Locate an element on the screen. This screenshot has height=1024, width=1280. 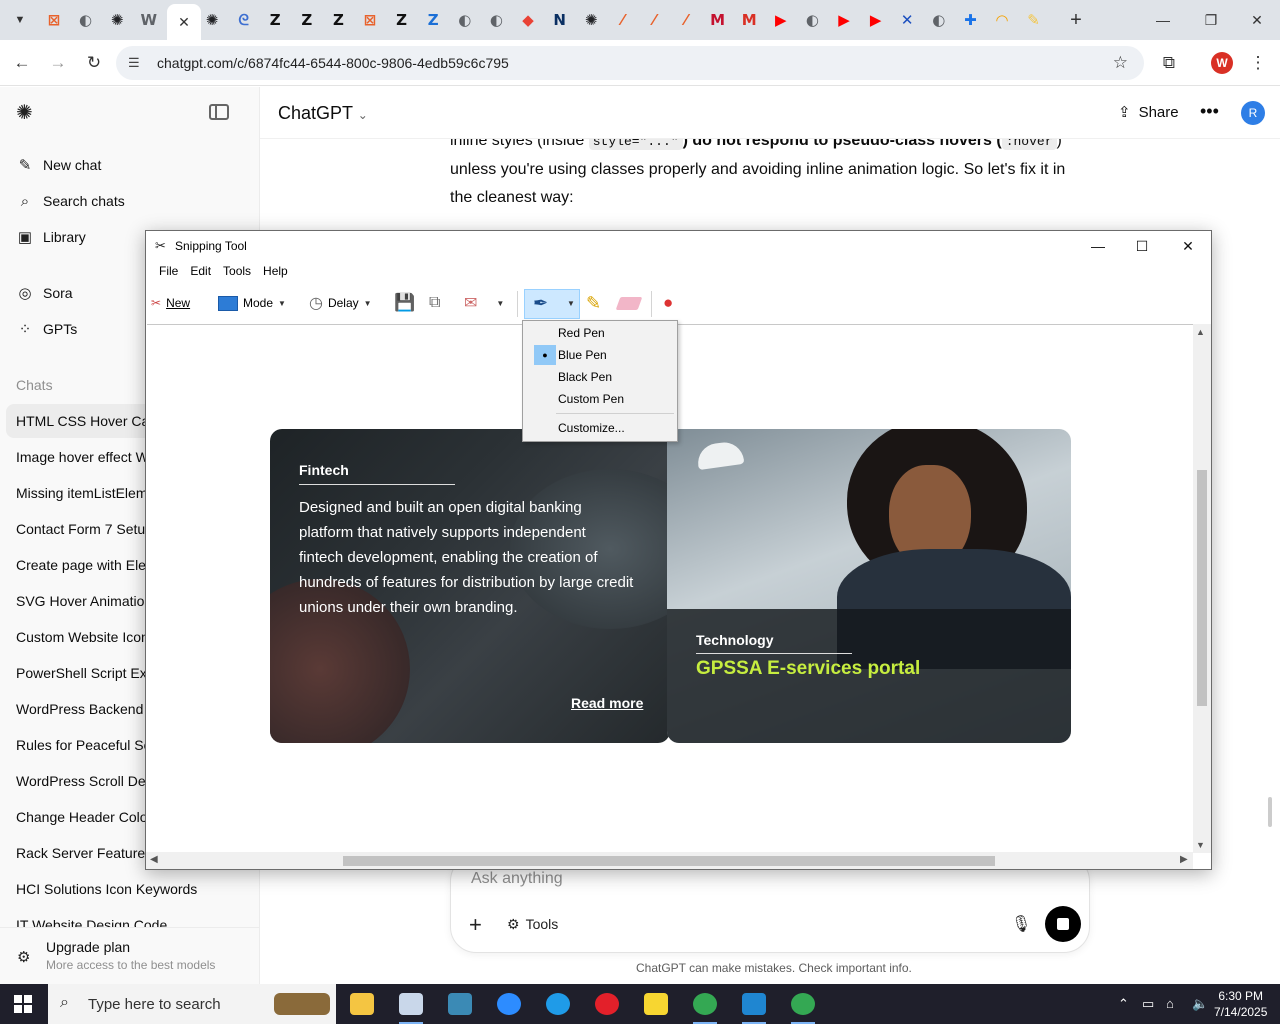
menu-edit: Edit is located at coordinates (200, 271).